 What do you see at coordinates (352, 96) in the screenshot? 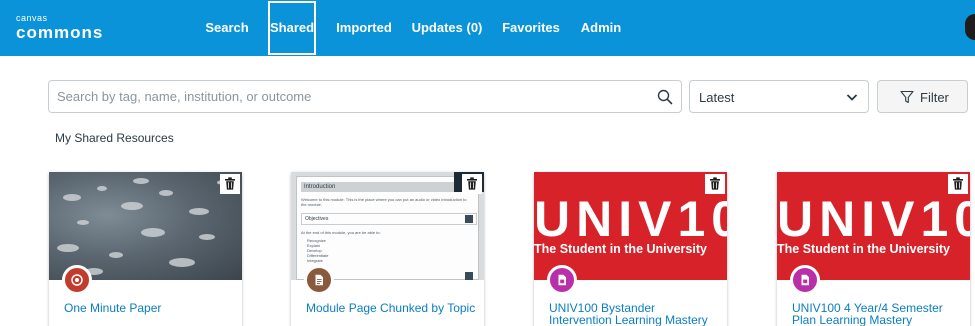
I see `search-input` at bounding box center [352, 96].